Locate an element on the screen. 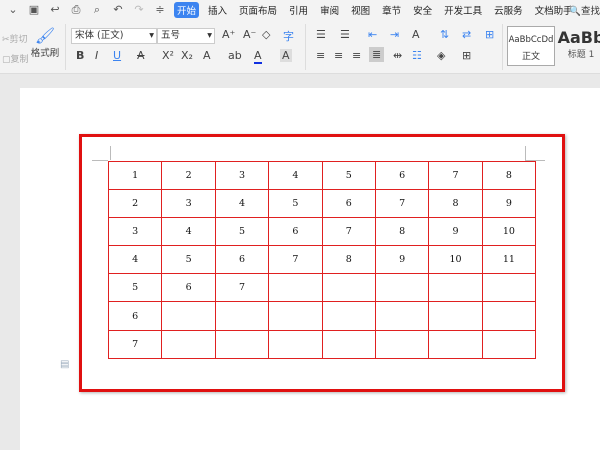  subscript-icon: X₂ is located at coordinates (187, 55).